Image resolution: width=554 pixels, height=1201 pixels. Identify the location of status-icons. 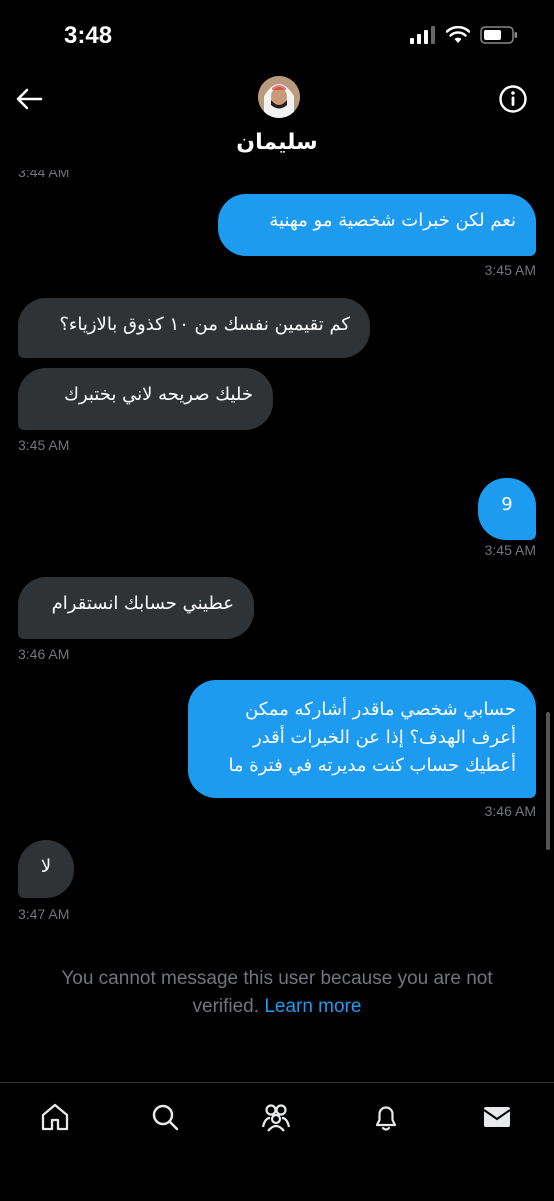
(464, 35).